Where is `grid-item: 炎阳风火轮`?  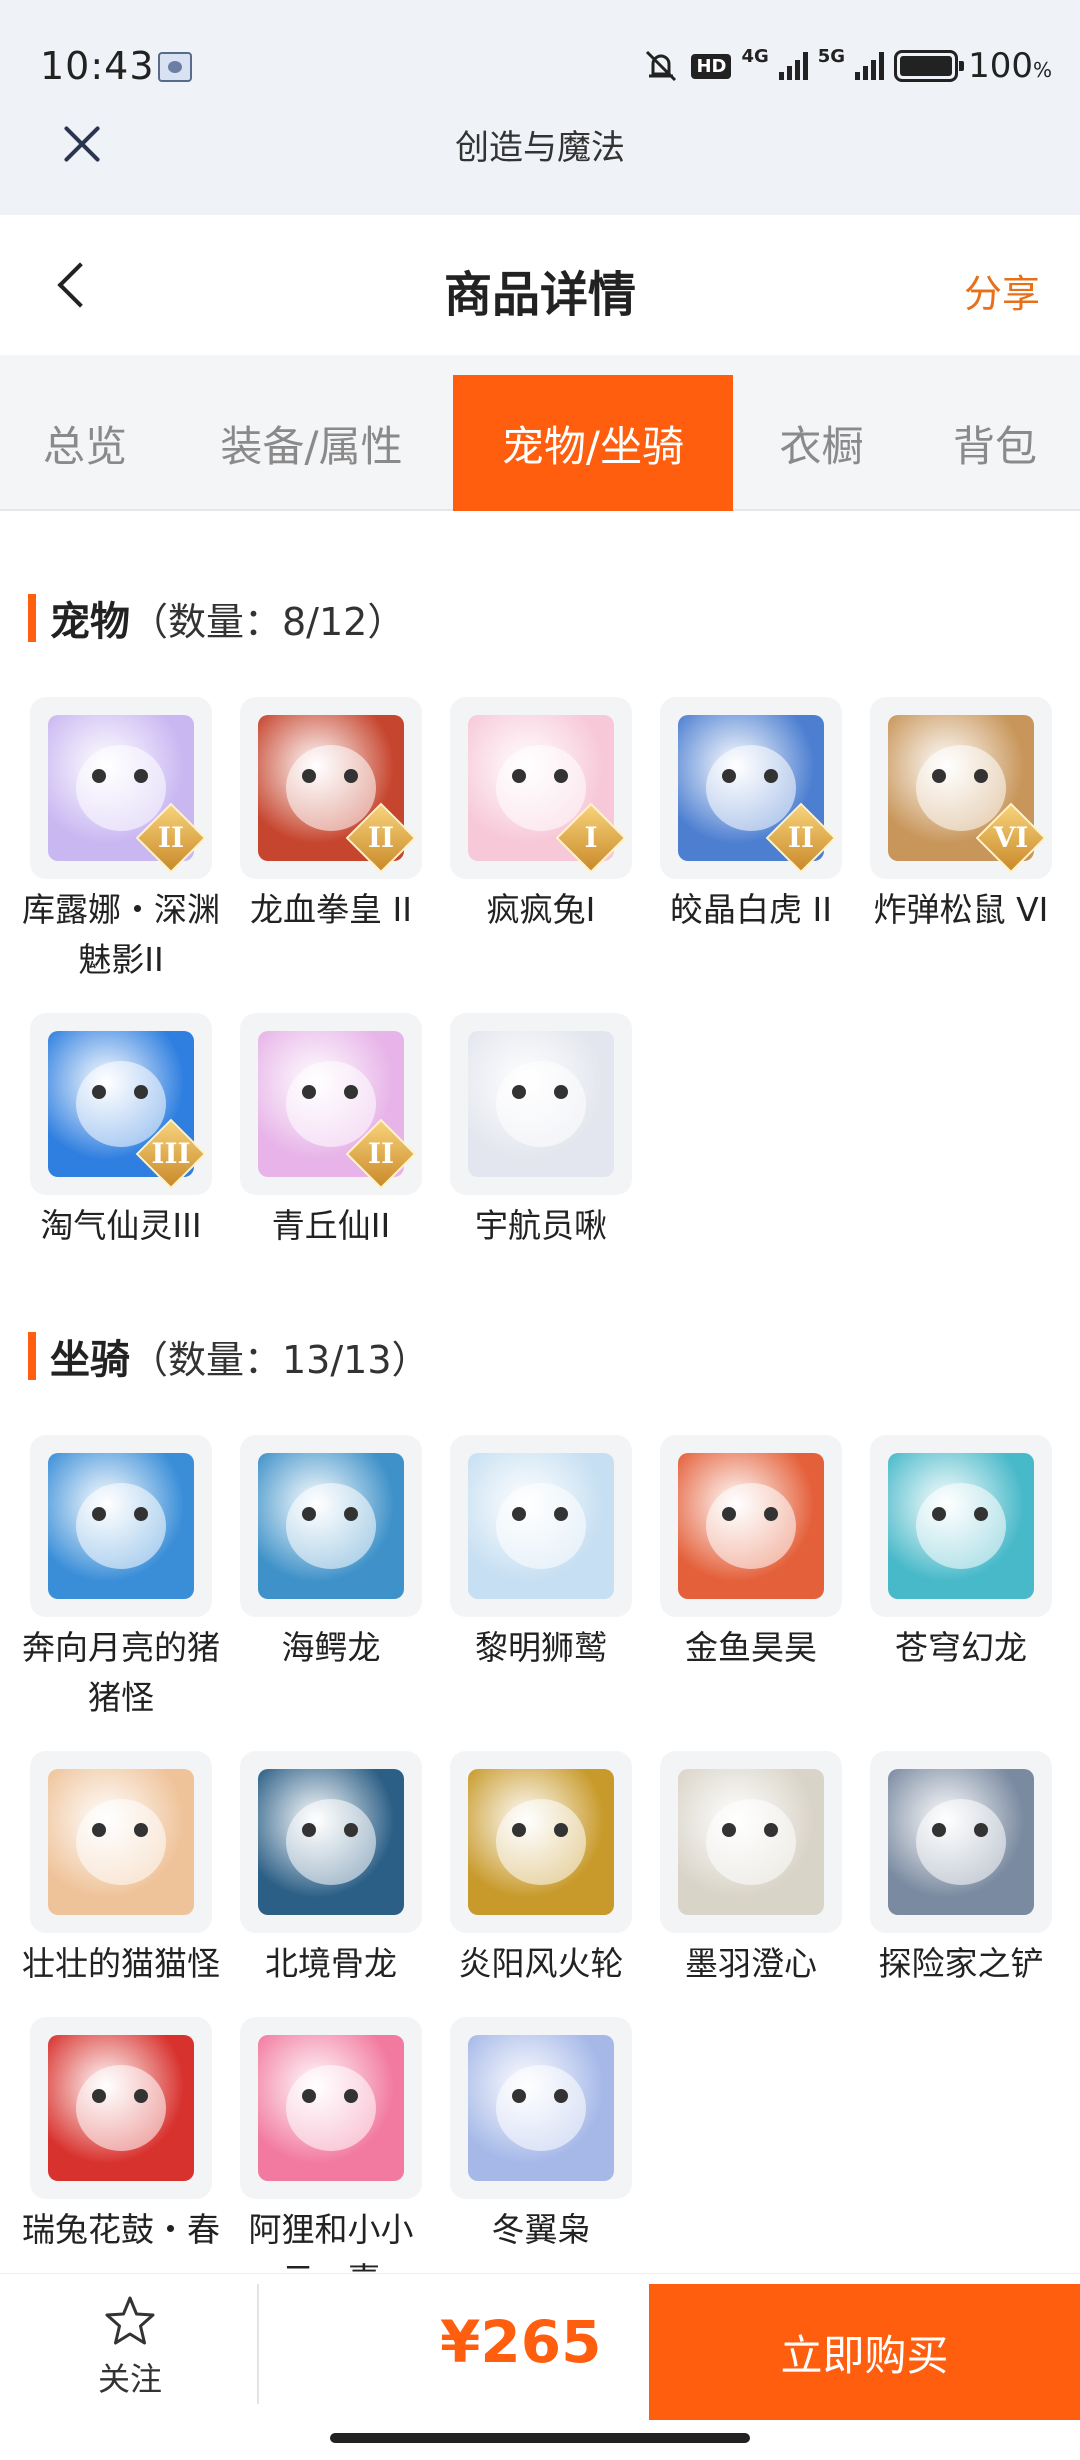
grid-item: 炎阳风火轮 is located at coordinates (541, 1870).